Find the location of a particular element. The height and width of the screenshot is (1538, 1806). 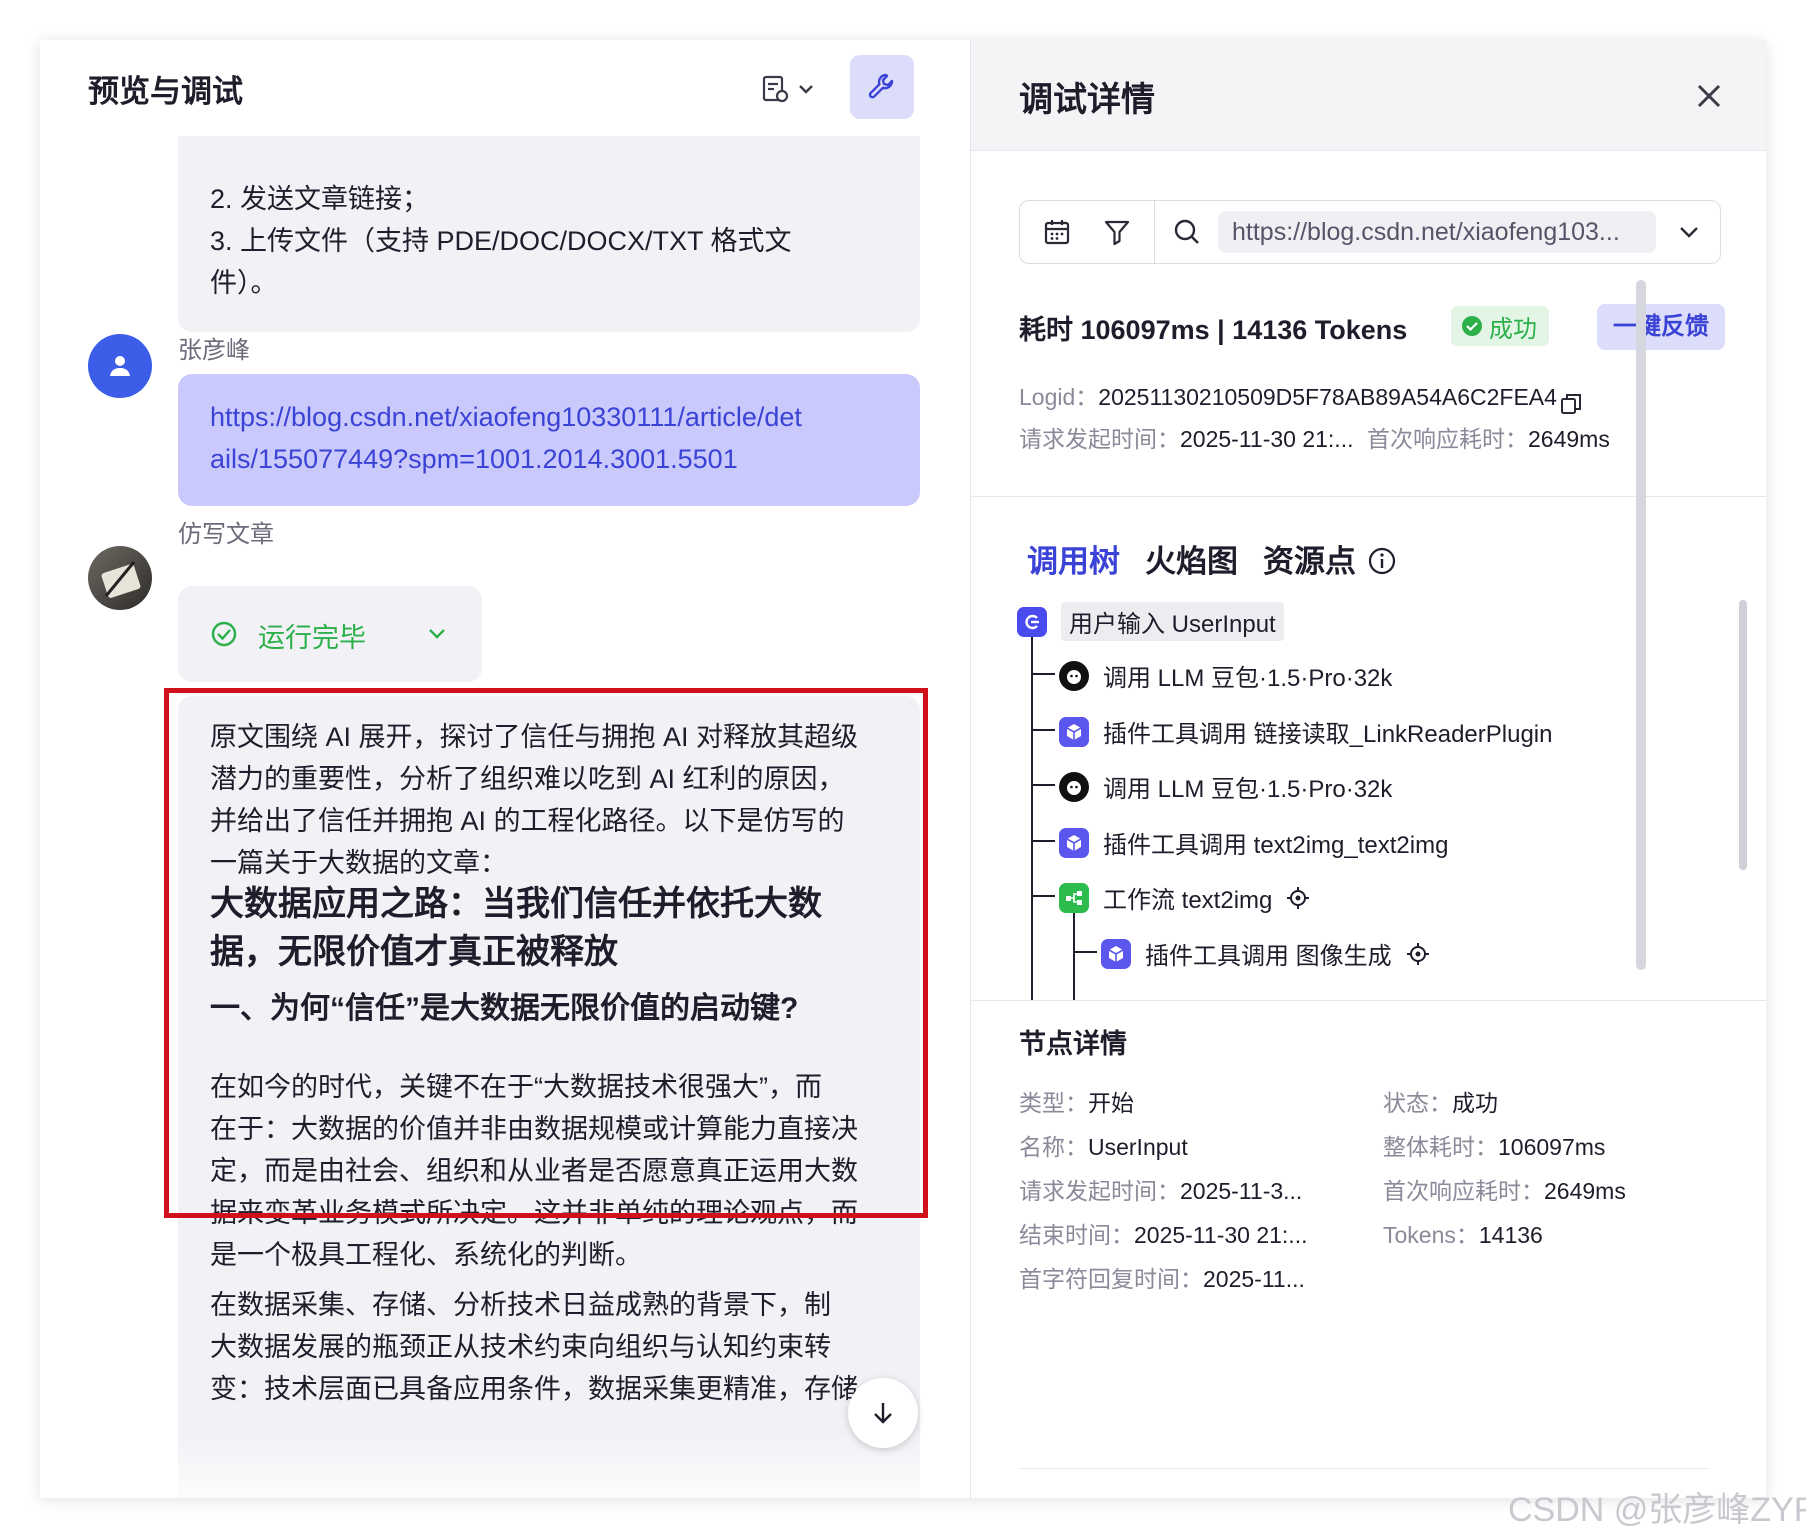

view-mode-dropdown is located at coordinates (795, 89).